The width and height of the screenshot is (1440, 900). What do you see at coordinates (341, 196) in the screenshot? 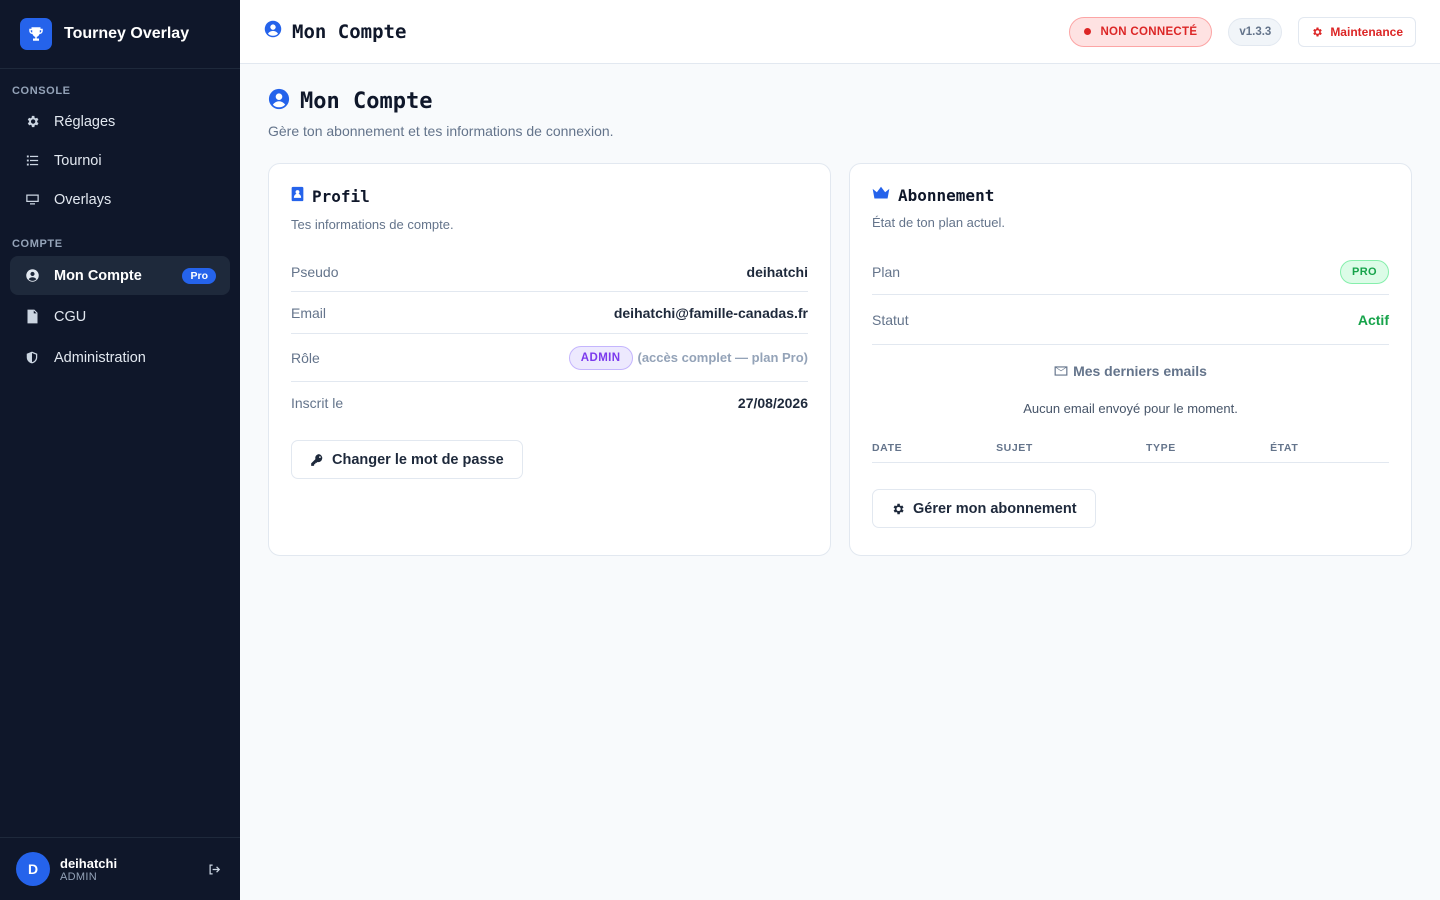
I see `profile-title: Profil` at bounding box center [341, 196].